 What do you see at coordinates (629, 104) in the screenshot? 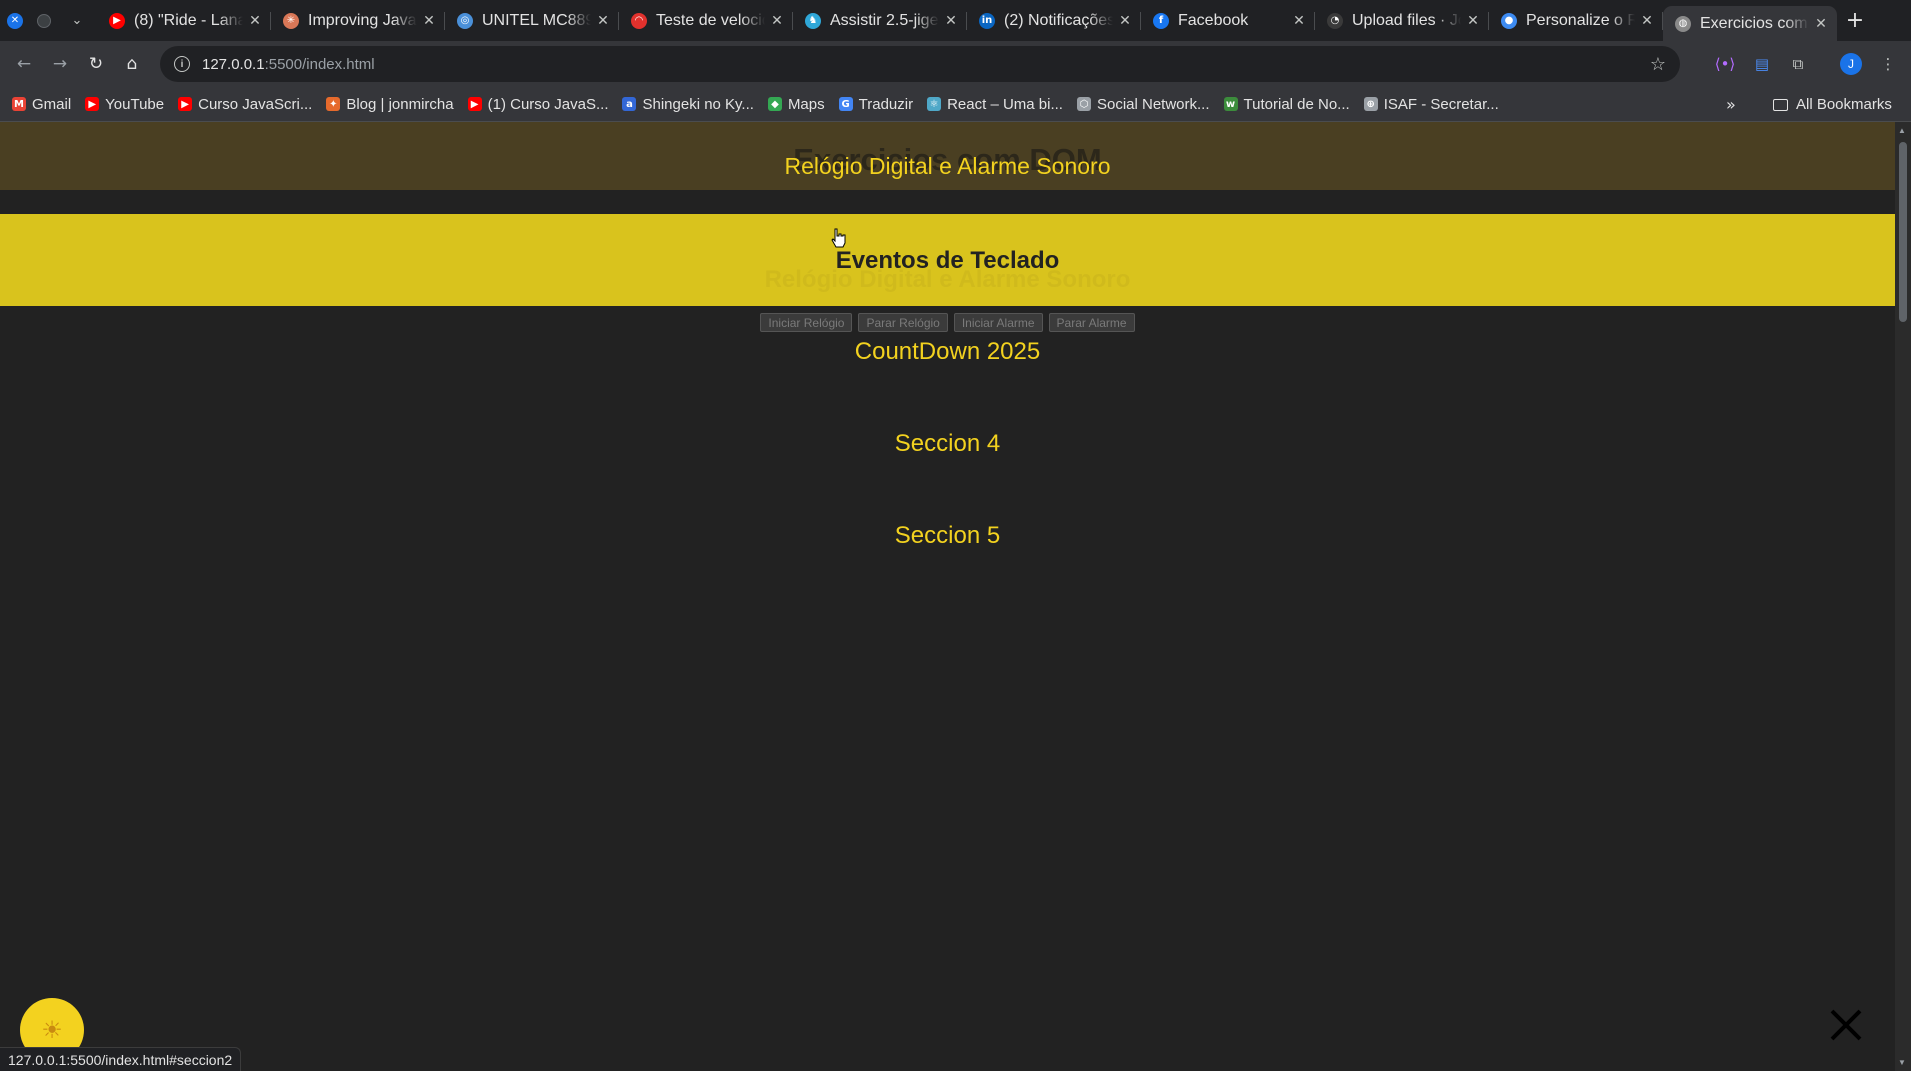
I see `anime-icon: a` at bounding box center [629, 104].